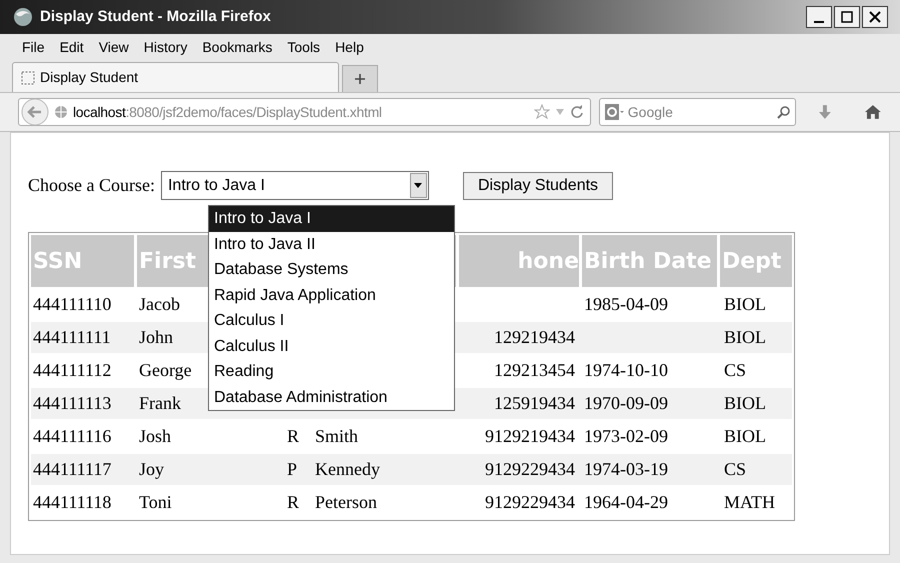 This screenshot has width=900, height=563. Describe the element at coordinates (347, 469) in the screenshot. I see `table-cell-text: Kennedy` at that location.